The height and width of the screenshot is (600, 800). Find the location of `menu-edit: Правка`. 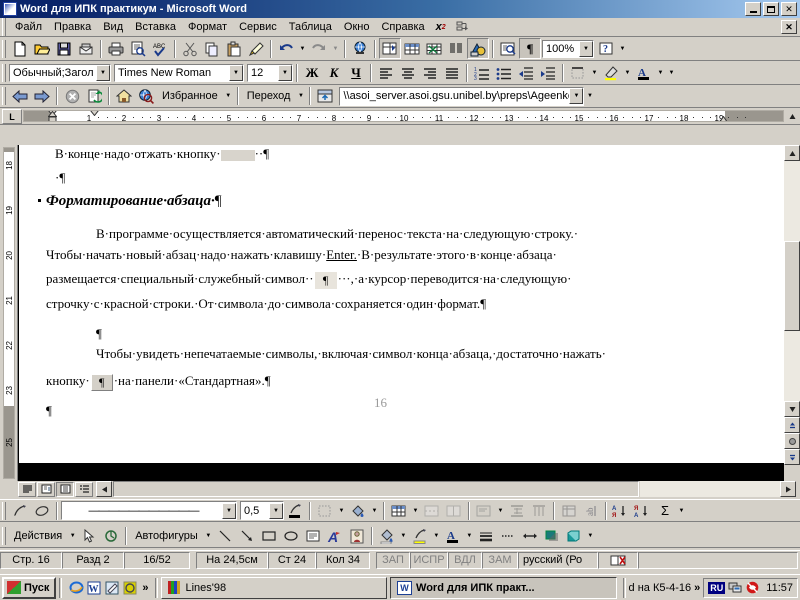

menu-edit: Правка is located at coordinates (72, 27).